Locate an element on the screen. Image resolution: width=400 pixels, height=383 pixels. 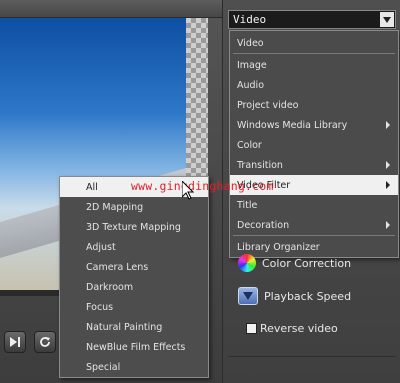
skip-next-icon is located at coordinates (15, 342).